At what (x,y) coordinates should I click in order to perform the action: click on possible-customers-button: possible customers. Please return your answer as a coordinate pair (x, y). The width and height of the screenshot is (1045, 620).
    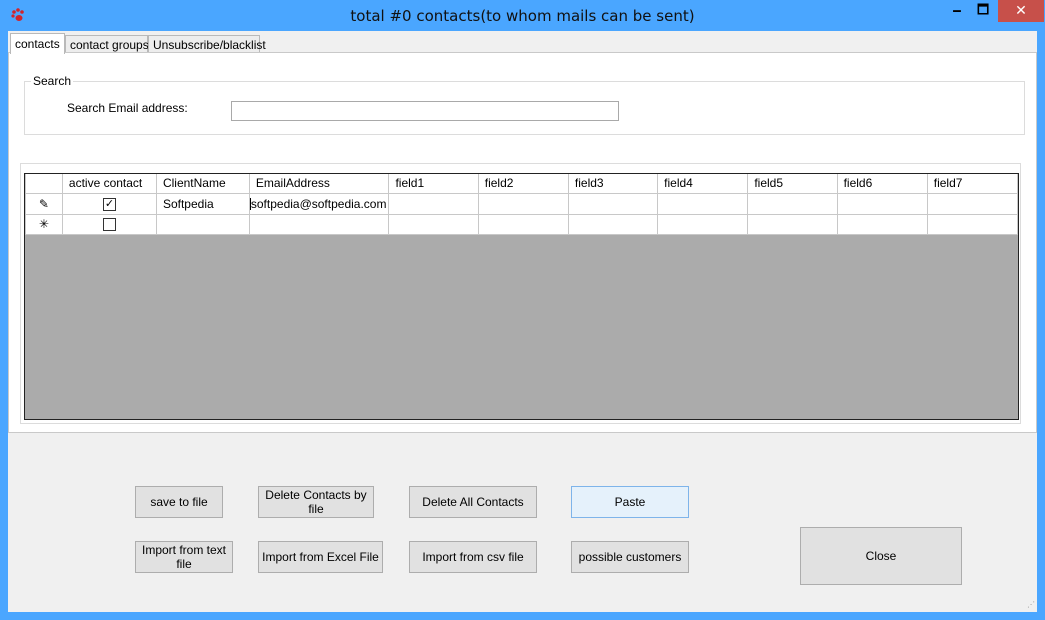
    Looking at the image, I should click on (630, 557).